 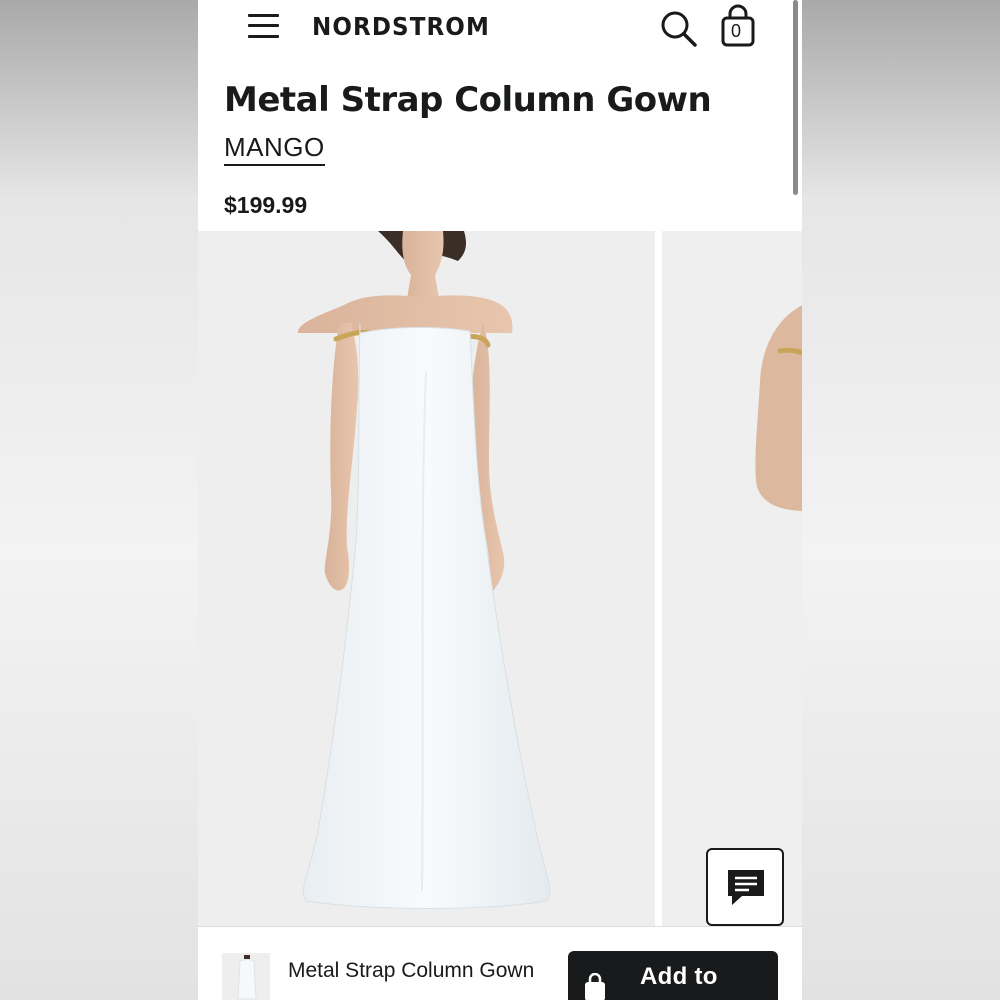 I want to click on sticky-add-to-bag-bar: Metal Strap Column Gown Add to, so click(x=500, y=963).